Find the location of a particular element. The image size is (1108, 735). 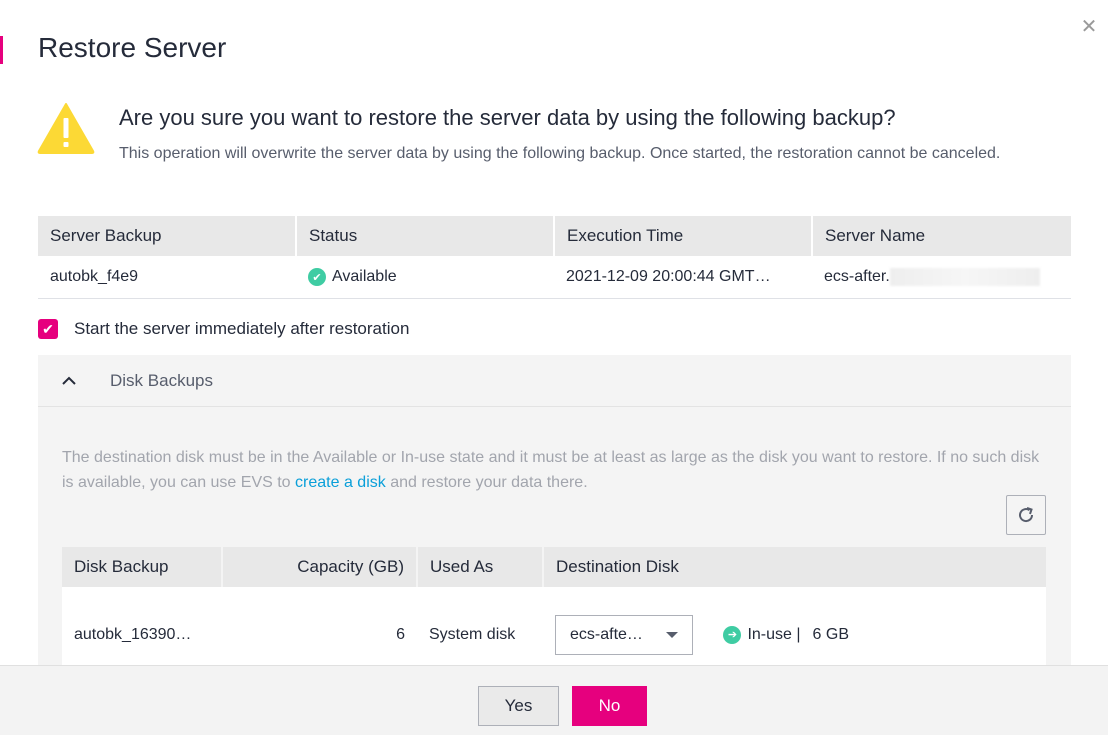

column-header-used-as: Used As is located at coordinates (479, 567).